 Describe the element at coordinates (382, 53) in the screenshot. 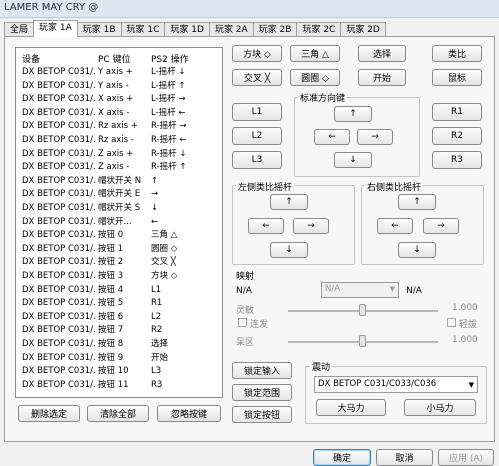

I see `select-button: 选择` at that location.